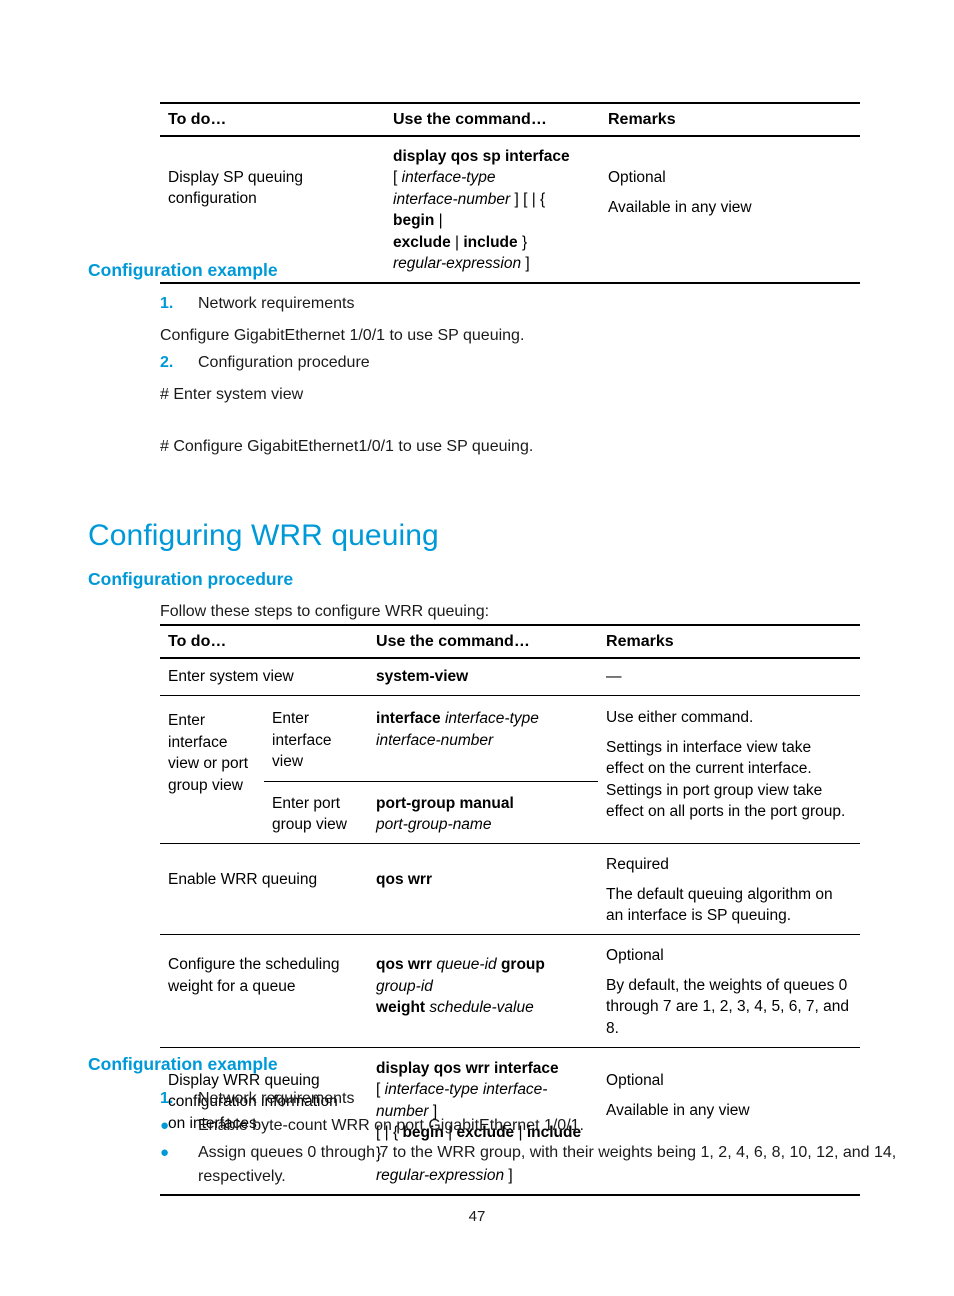 The width and height of the screenshot is (954, 1296). Describe the element at coordinates (231, 677) in the screenshot. I see `cell-todo: Enter system view` at that location.